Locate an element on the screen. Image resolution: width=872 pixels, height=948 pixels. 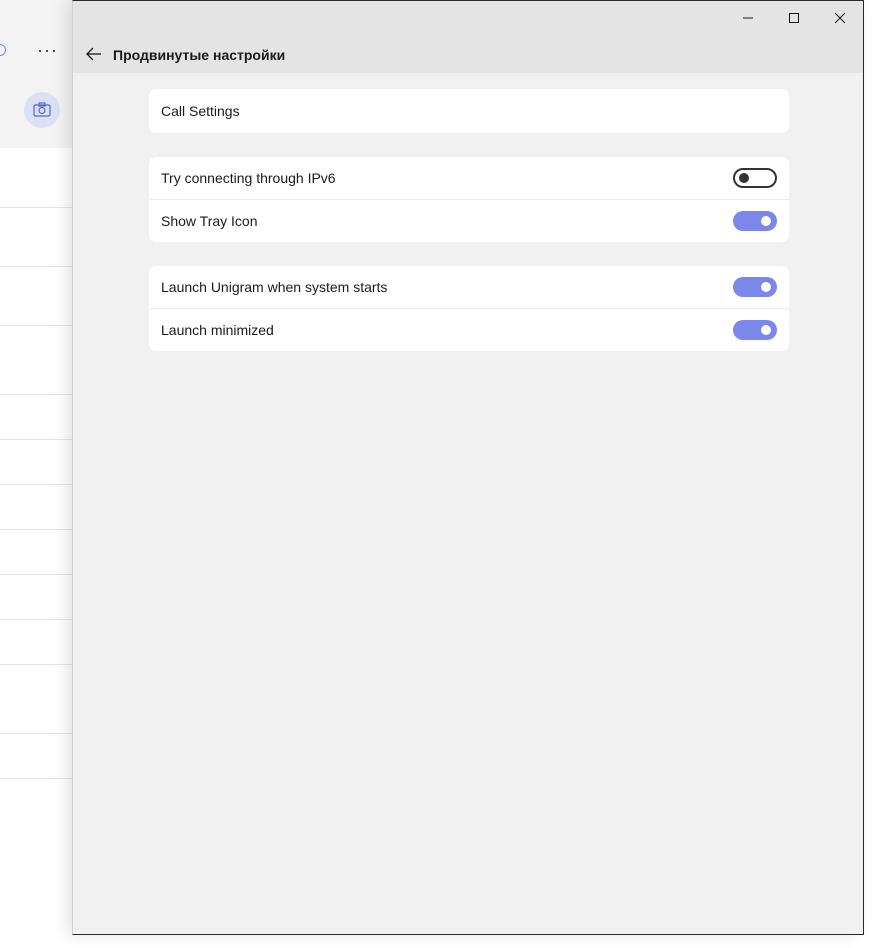
chat-list-pane: ··· is located at coordinates (36, 467).